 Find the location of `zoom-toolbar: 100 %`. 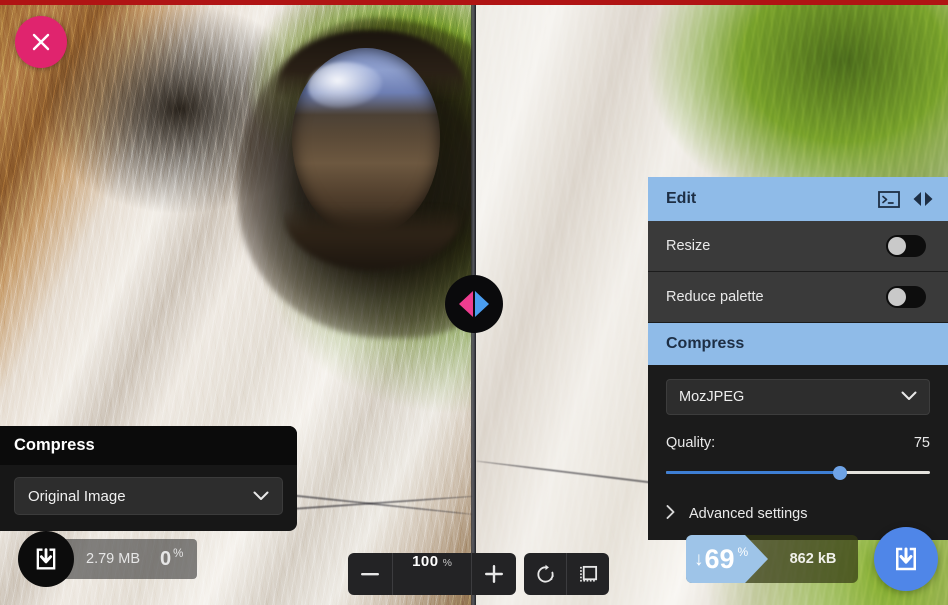

zoom-toolbar: 100 % is located at coordinates (478, 574).